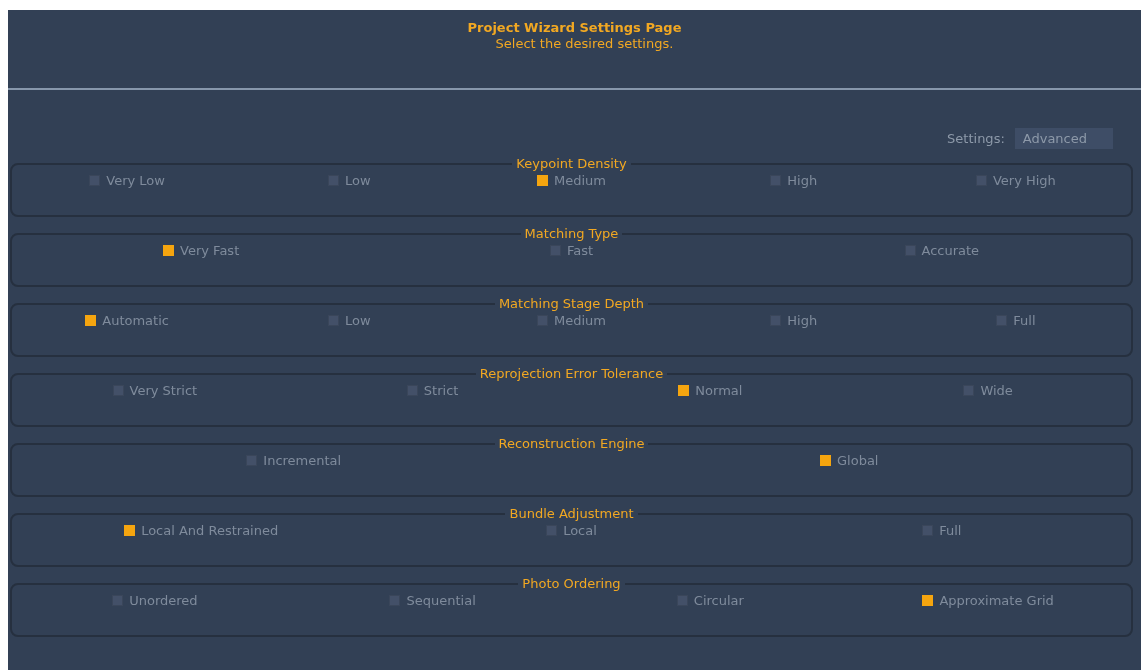 This screenshot has width=1141, height=670. Describe the element at coordinates (571, 164) in the screenshot. I see `group-title: Keypoint Density` at that location.